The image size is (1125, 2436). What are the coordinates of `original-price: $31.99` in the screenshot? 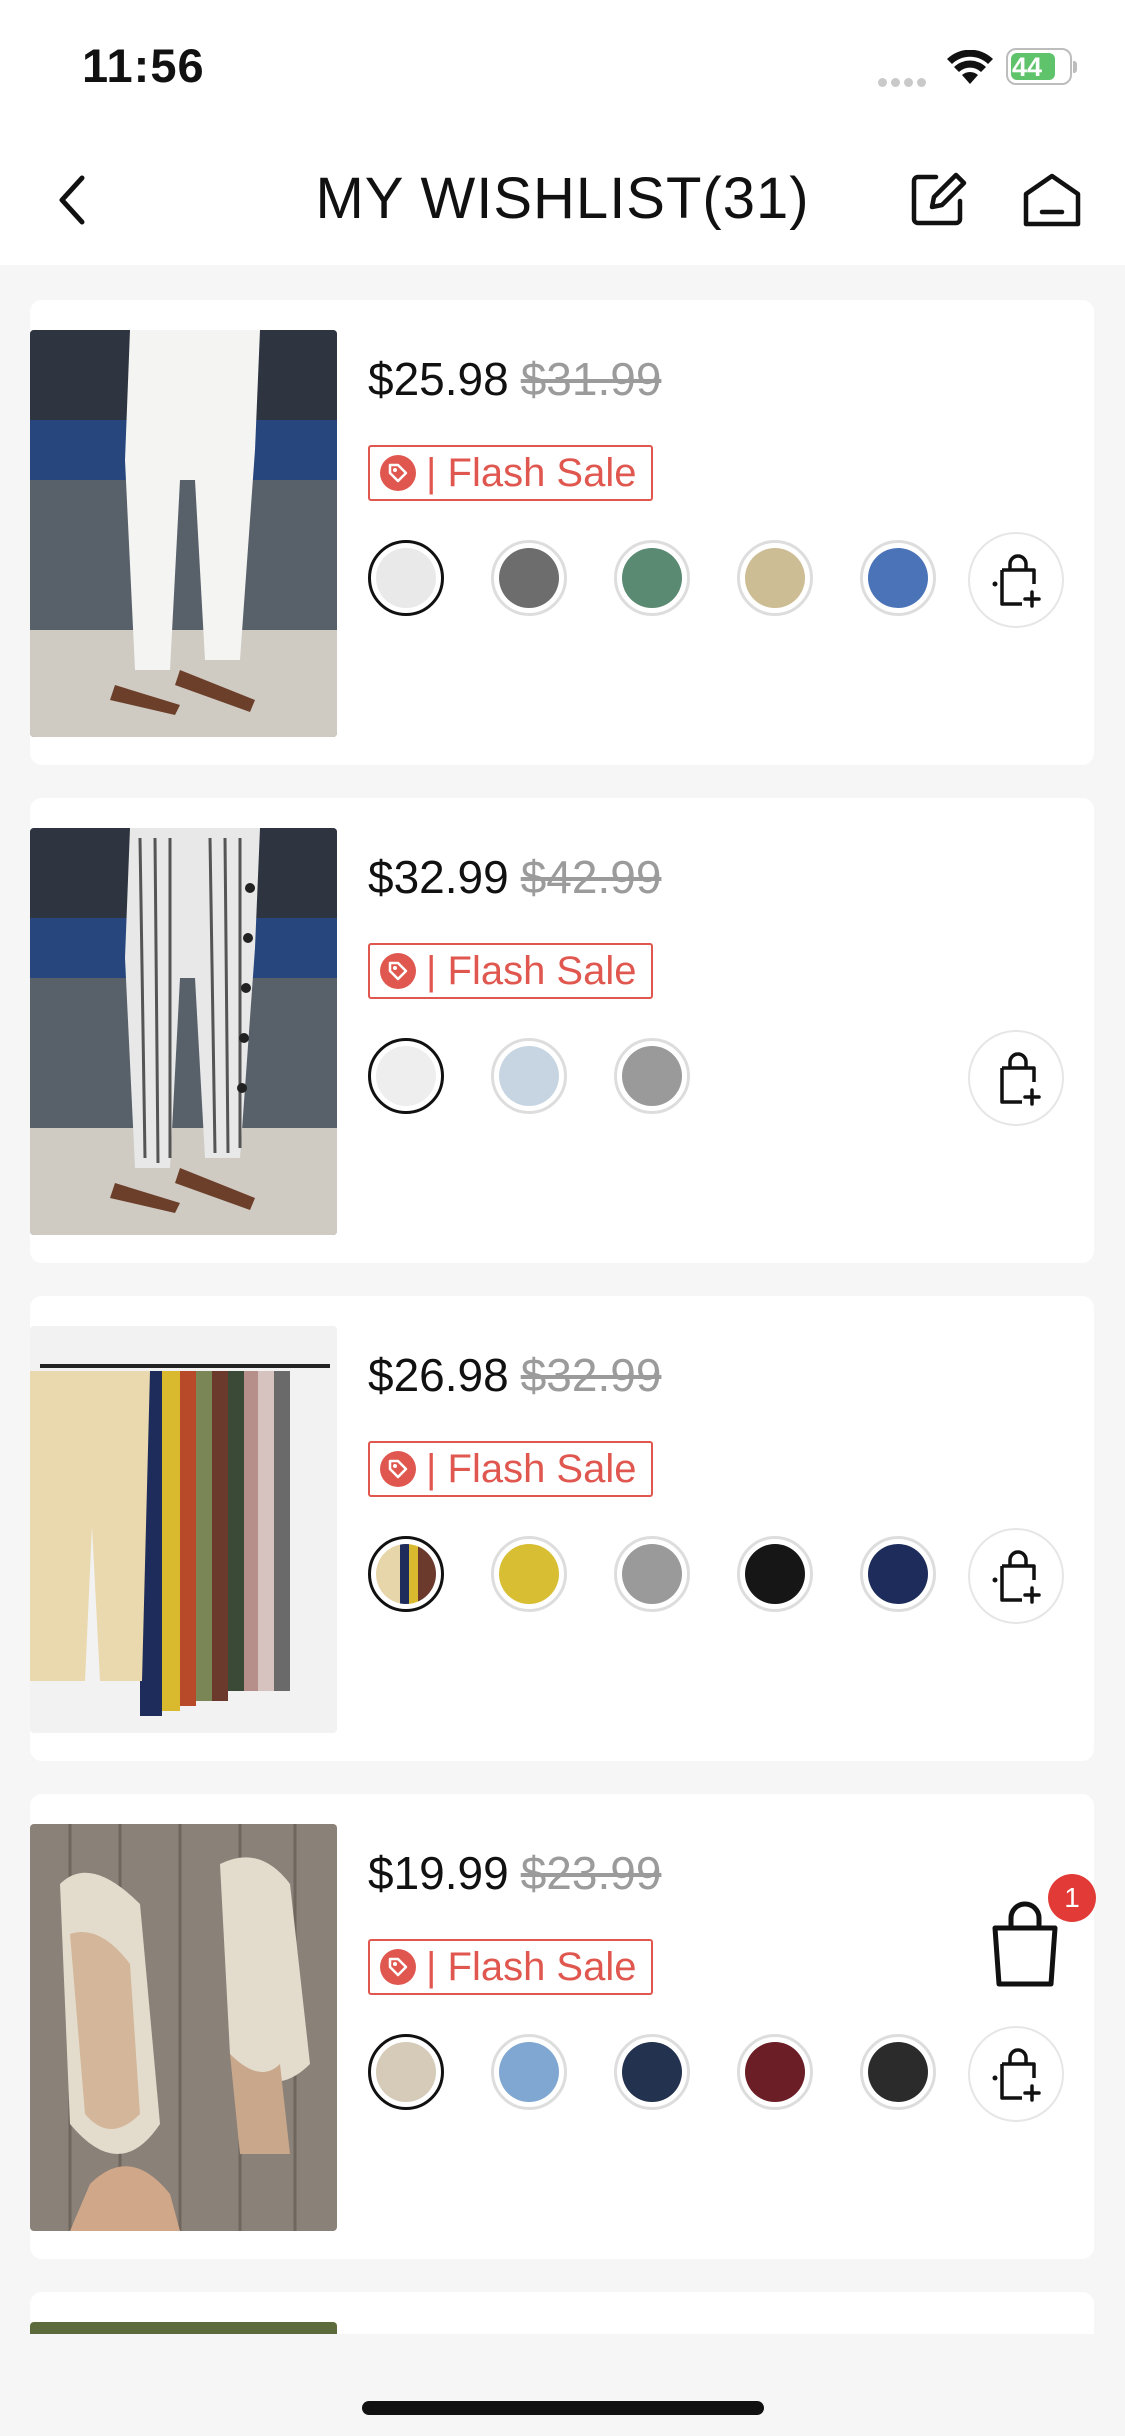 It's located at (591, 379).